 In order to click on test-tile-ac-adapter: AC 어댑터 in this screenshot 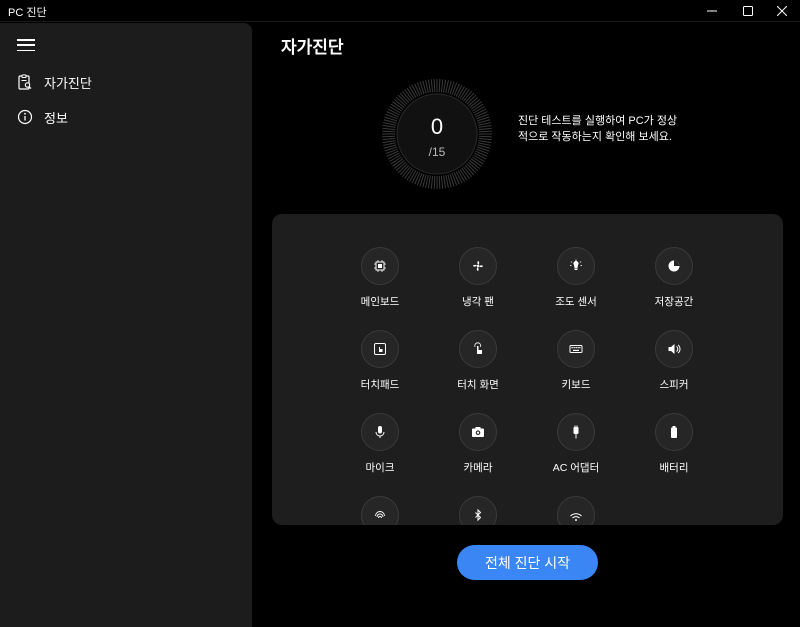, I will do `click(576, 448)`.